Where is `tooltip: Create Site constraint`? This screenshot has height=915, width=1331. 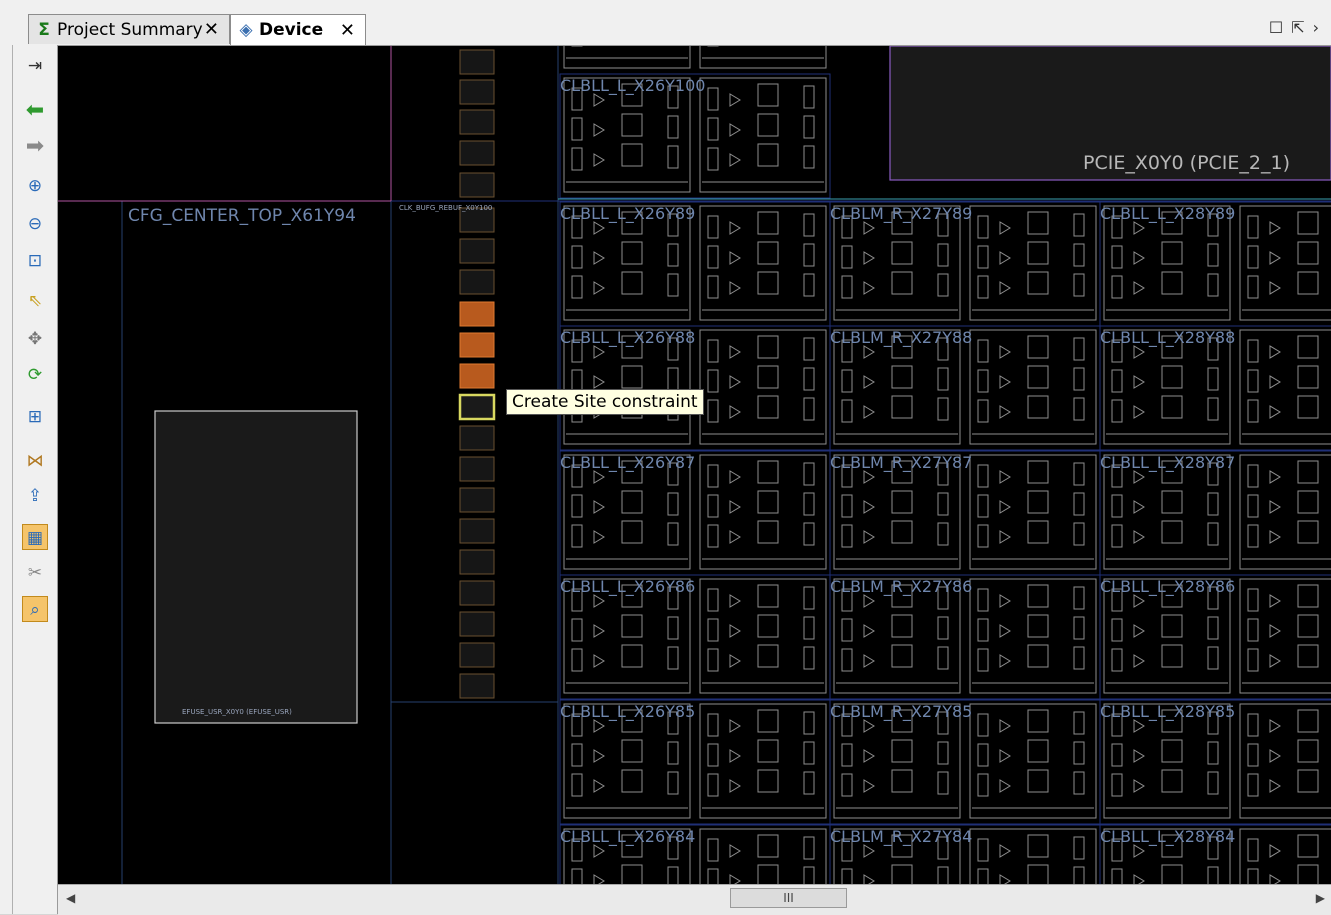
tooltip: Create Site constraint is located at coordinates (605, 402).